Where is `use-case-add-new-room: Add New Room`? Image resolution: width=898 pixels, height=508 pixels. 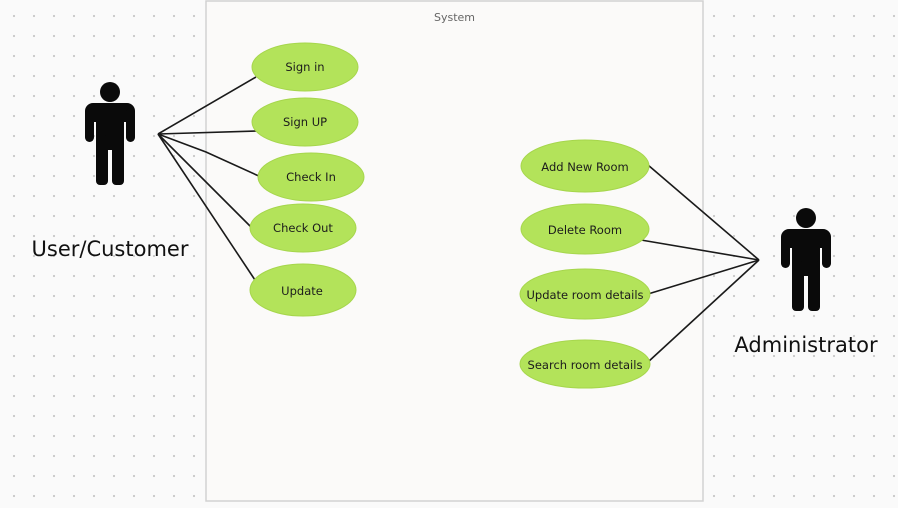
use-case-add-new-room: Add New Room is located at coordinates (585, 166).